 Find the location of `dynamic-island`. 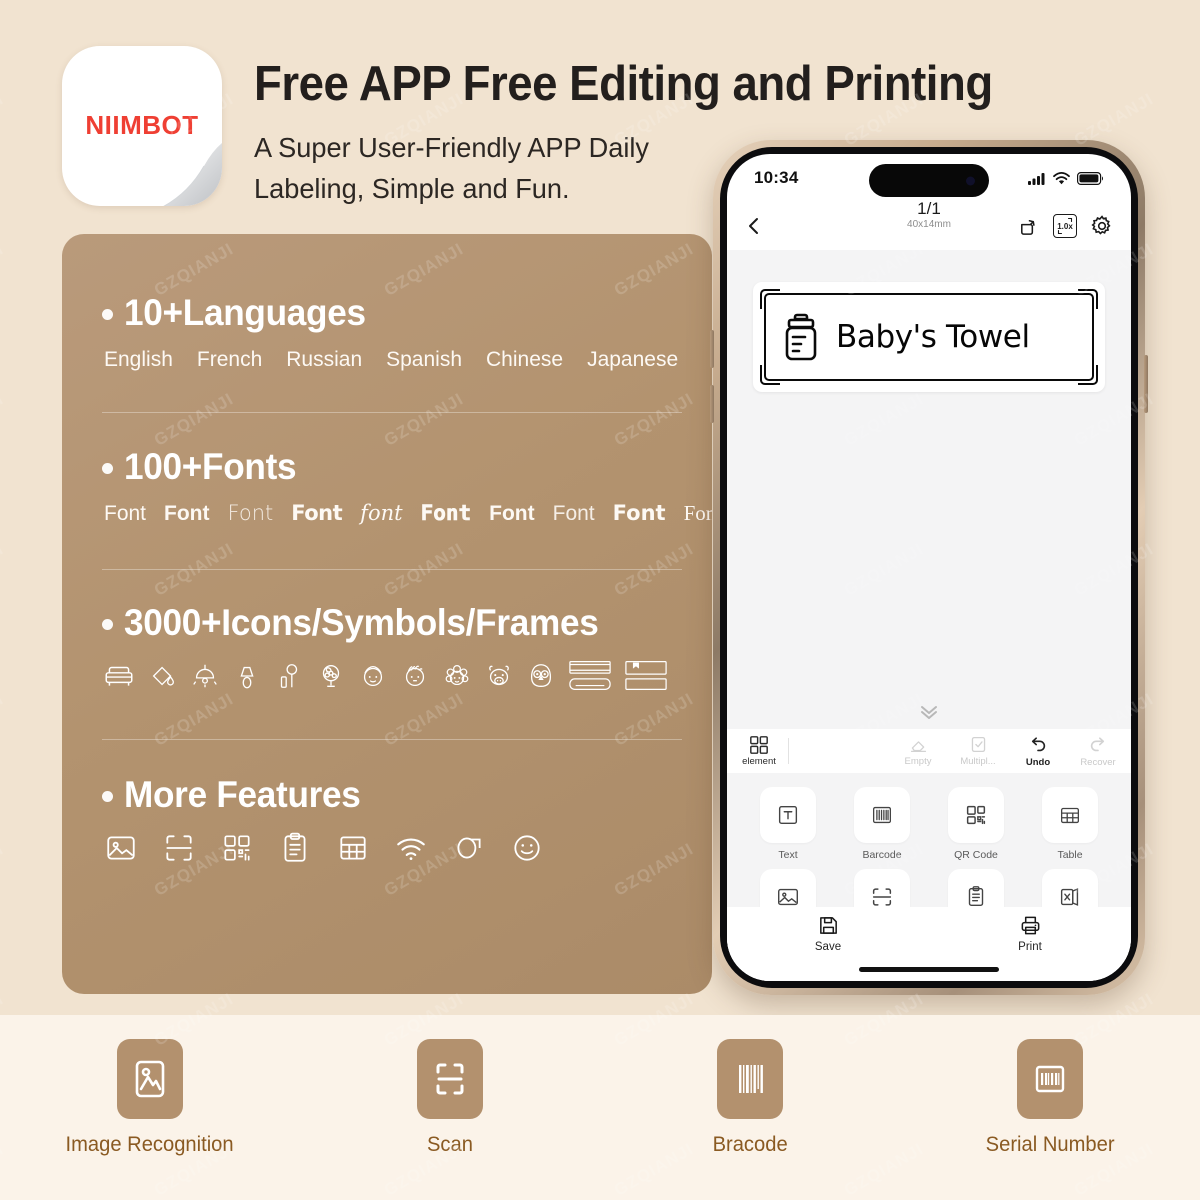

dynamic-island is located at coordinates (929, 180).